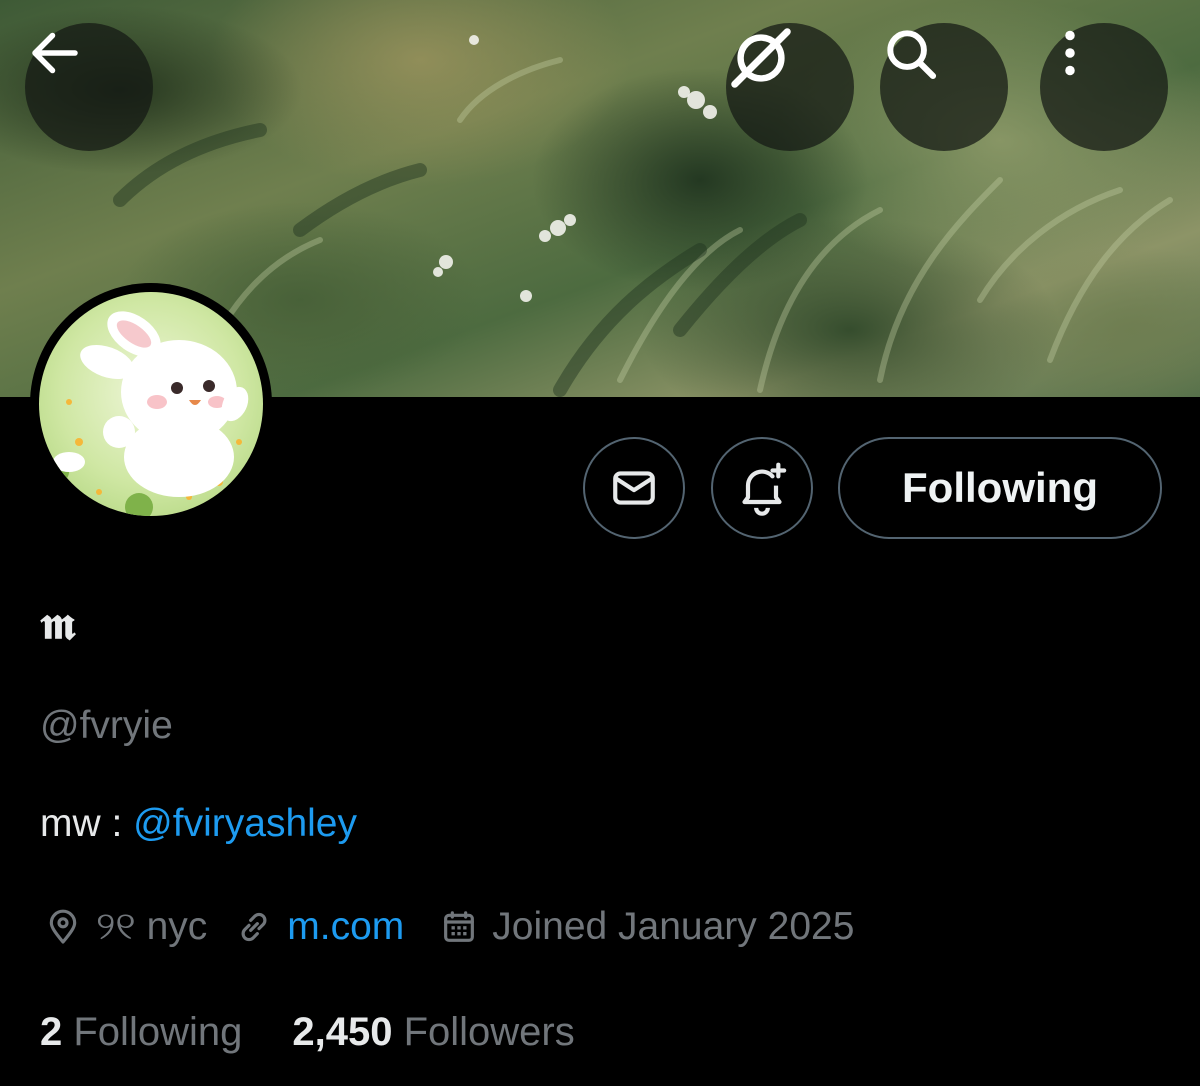 This screenshot has width=1200, height=1086. What do you see at coordinates (459, 927) in the screenshot?
I see `calendar-icon` at bounding box center [459, 927].